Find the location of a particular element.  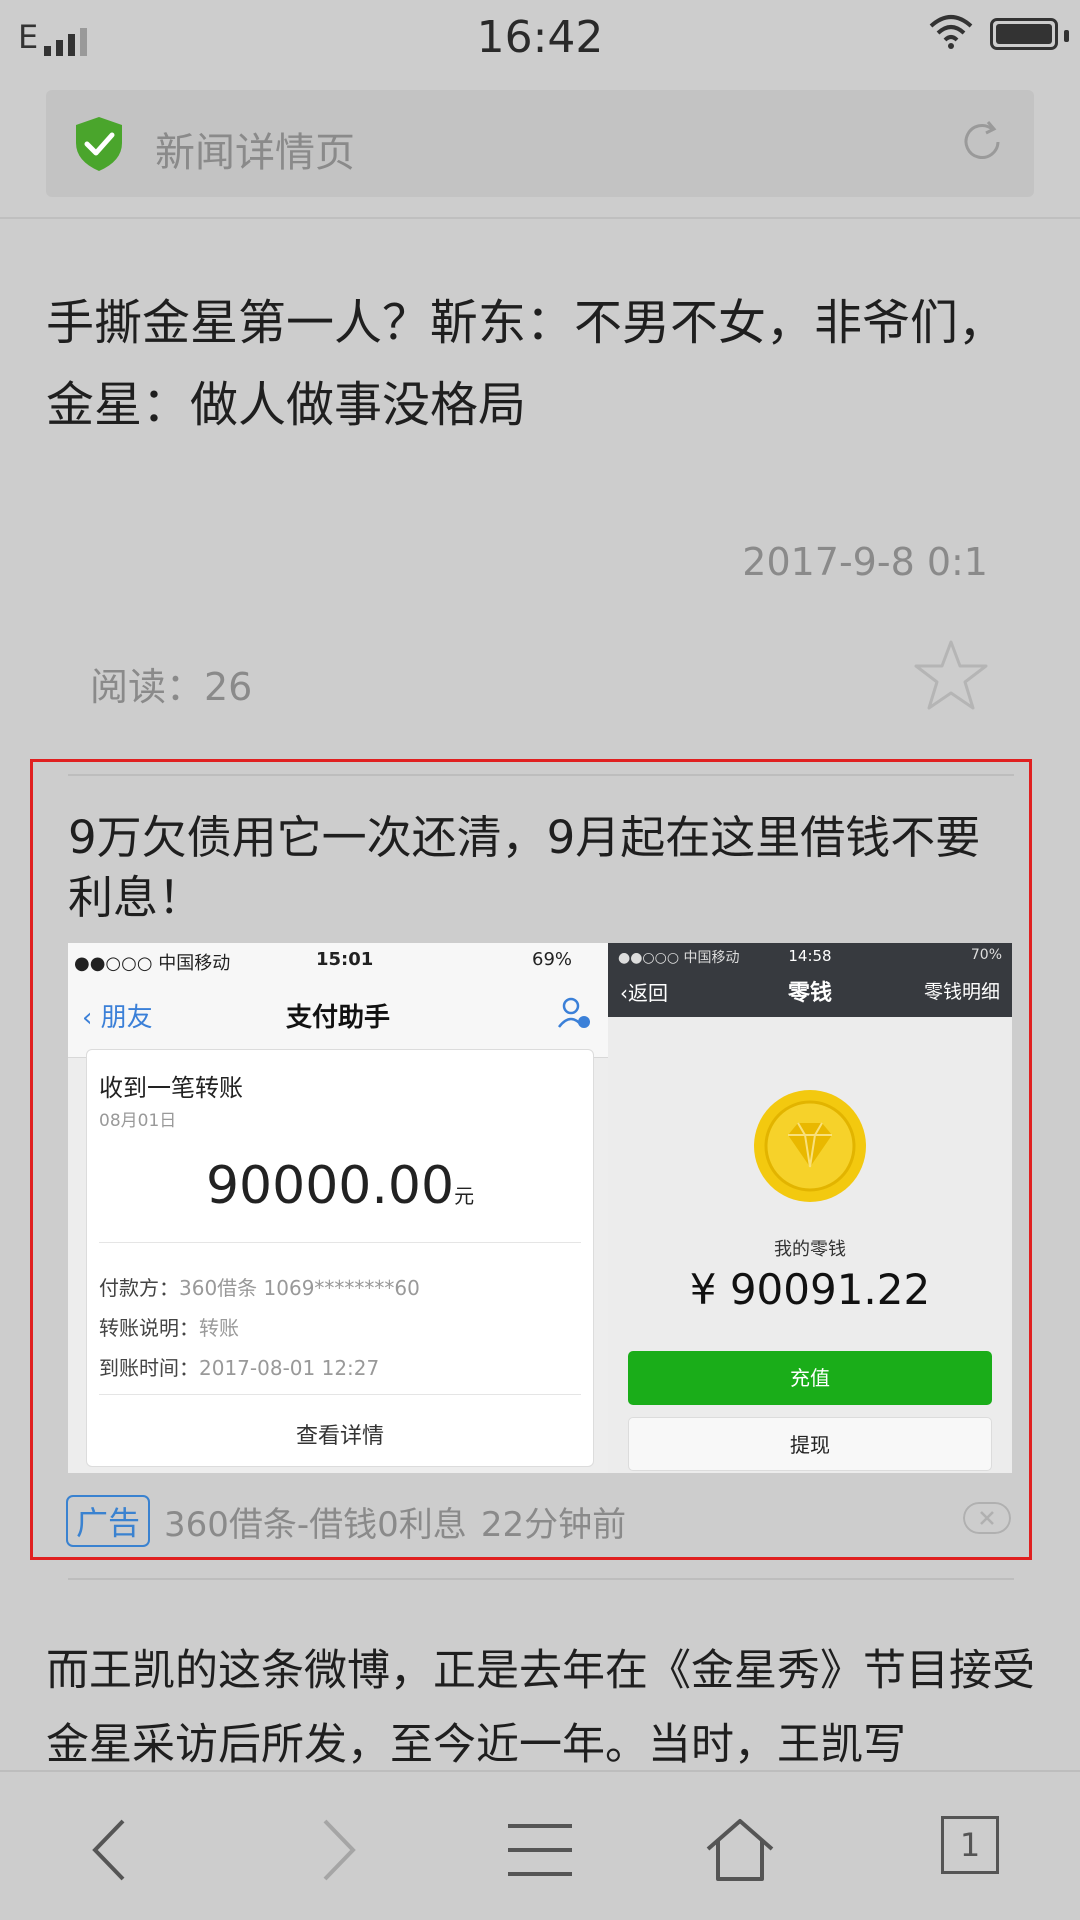

close-icon is located at coordinates (987, 1518).